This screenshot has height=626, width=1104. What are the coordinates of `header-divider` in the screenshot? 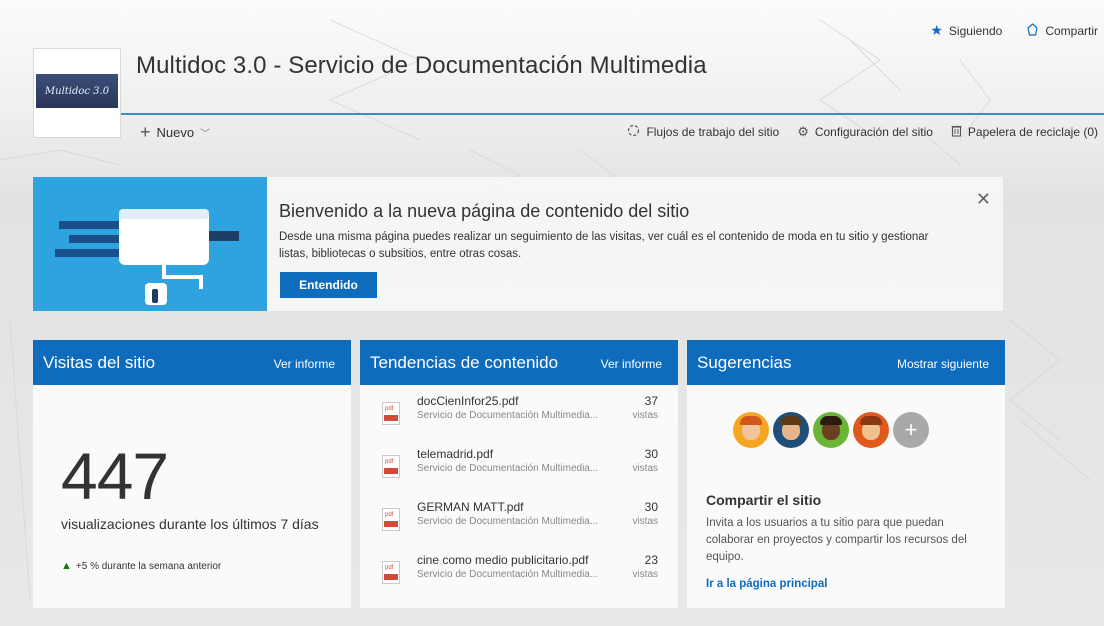 It's located at (612, 114).